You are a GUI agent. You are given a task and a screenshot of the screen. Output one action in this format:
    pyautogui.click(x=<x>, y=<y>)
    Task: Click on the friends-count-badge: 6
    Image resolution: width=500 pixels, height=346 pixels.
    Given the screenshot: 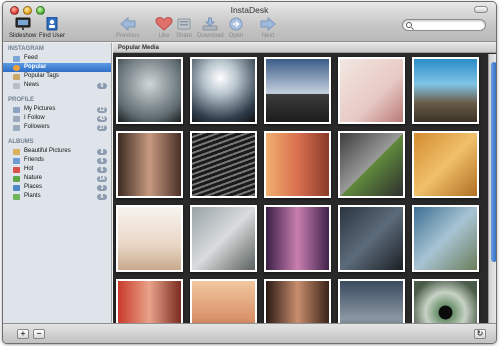 What is the action you would take?
    pyautogui.click(x=102, y=160)
    